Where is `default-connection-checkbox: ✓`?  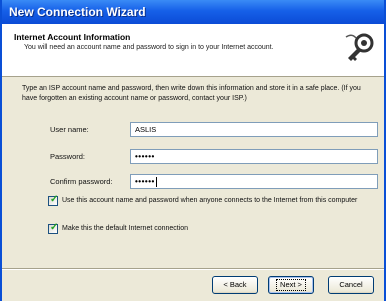
default-connection-checkbox: ✓ is located at coordinates (53, 228).